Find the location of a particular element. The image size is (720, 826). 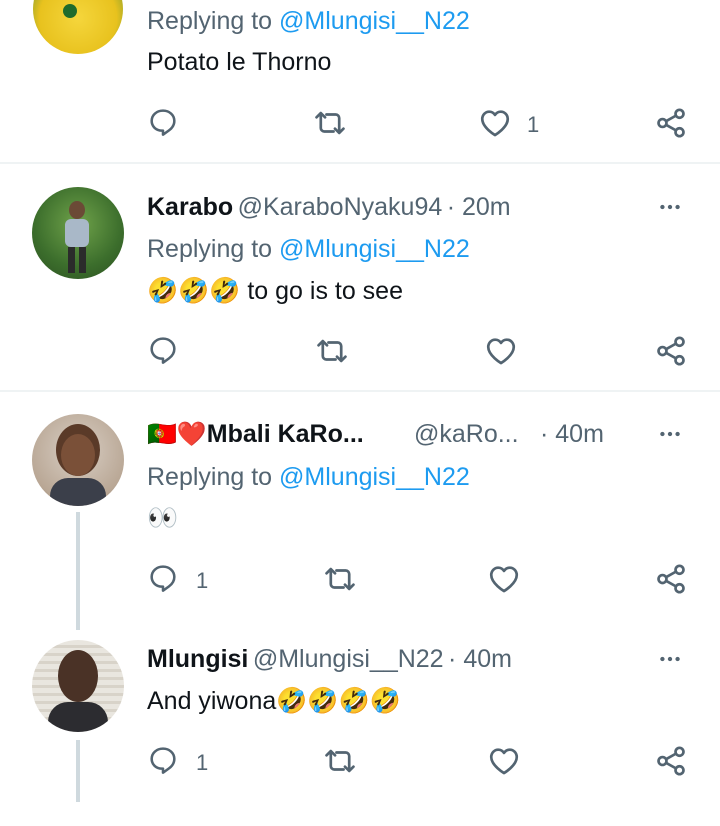

display-name: Karabo is located at coordinates (190, 207).